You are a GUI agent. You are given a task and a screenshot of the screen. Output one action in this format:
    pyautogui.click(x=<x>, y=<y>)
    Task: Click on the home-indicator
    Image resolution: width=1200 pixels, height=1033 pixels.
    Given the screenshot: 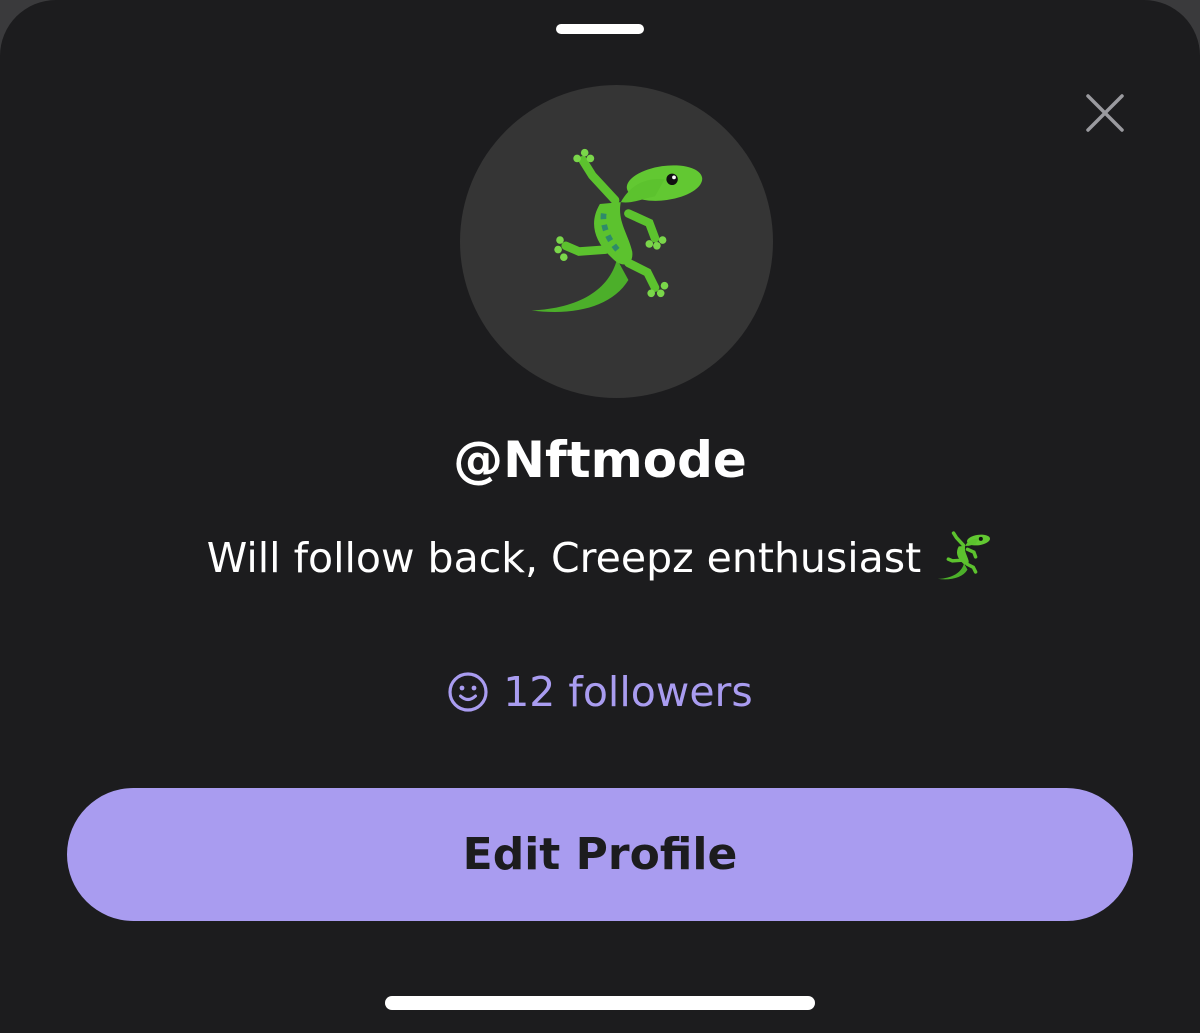 What is the action you would take?
    pyautogui.click(x=600, y=1003)
    